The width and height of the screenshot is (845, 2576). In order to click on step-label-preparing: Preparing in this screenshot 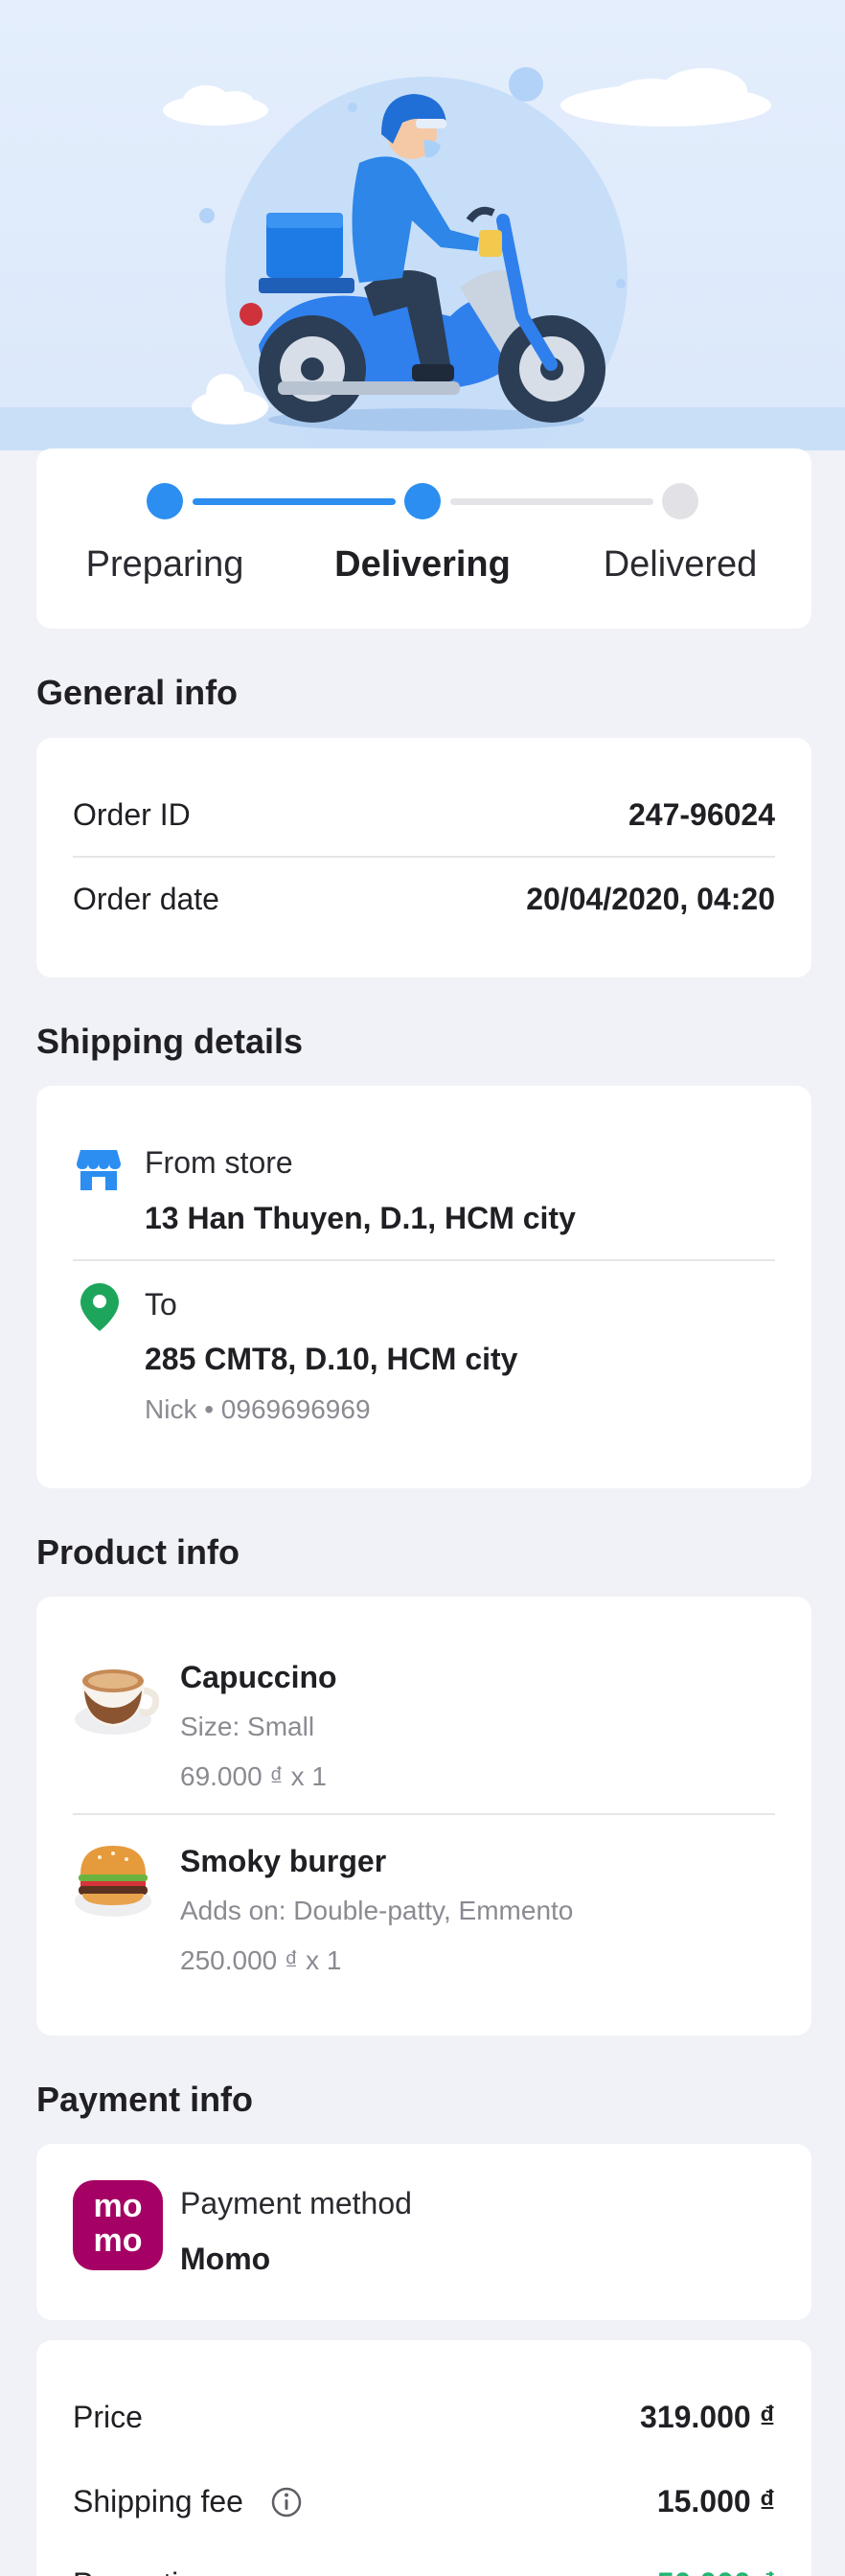, I will do `click(164, 564)`.